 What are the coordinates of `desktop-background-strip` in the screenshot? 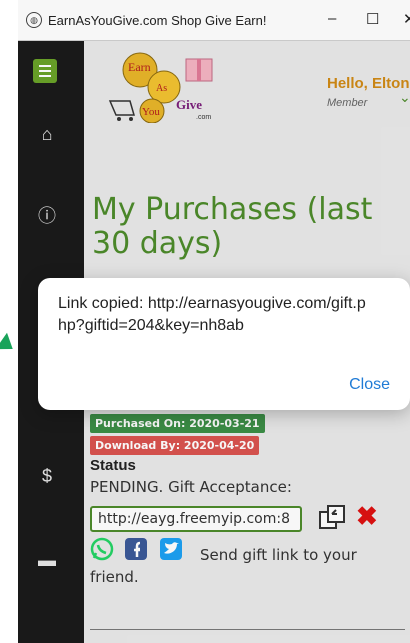 It's located at (9, 321).